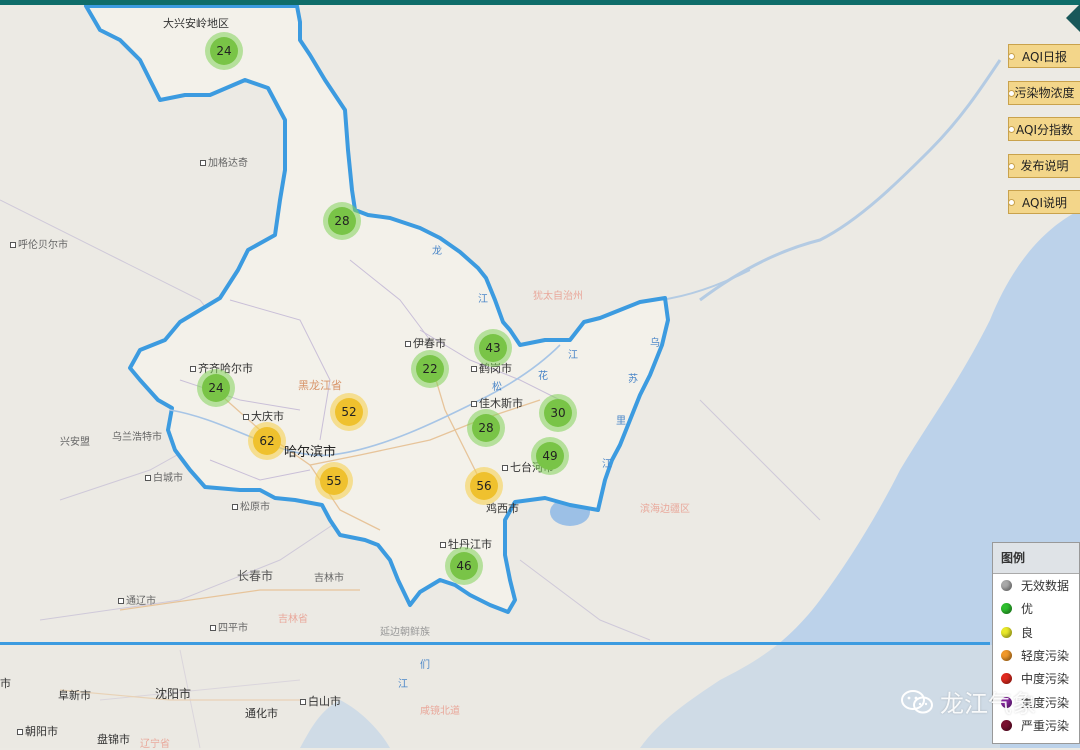 The width and height of the screenshot is (1080, 750). Describe the element at coordinates (196, 23) in the screenshot. I see `city-daxinganling: 大兴安岭地区` at that location.